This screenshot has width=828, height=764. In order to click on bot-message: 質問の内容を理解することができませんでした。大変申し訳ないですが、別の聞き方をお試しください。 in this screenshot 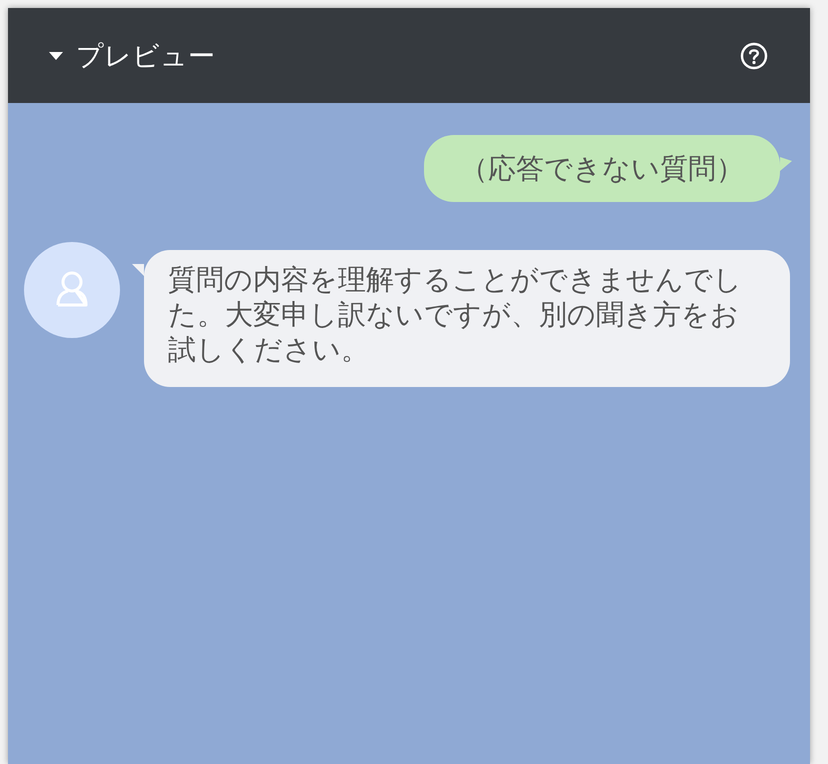, I will do `click(467, 318)`.